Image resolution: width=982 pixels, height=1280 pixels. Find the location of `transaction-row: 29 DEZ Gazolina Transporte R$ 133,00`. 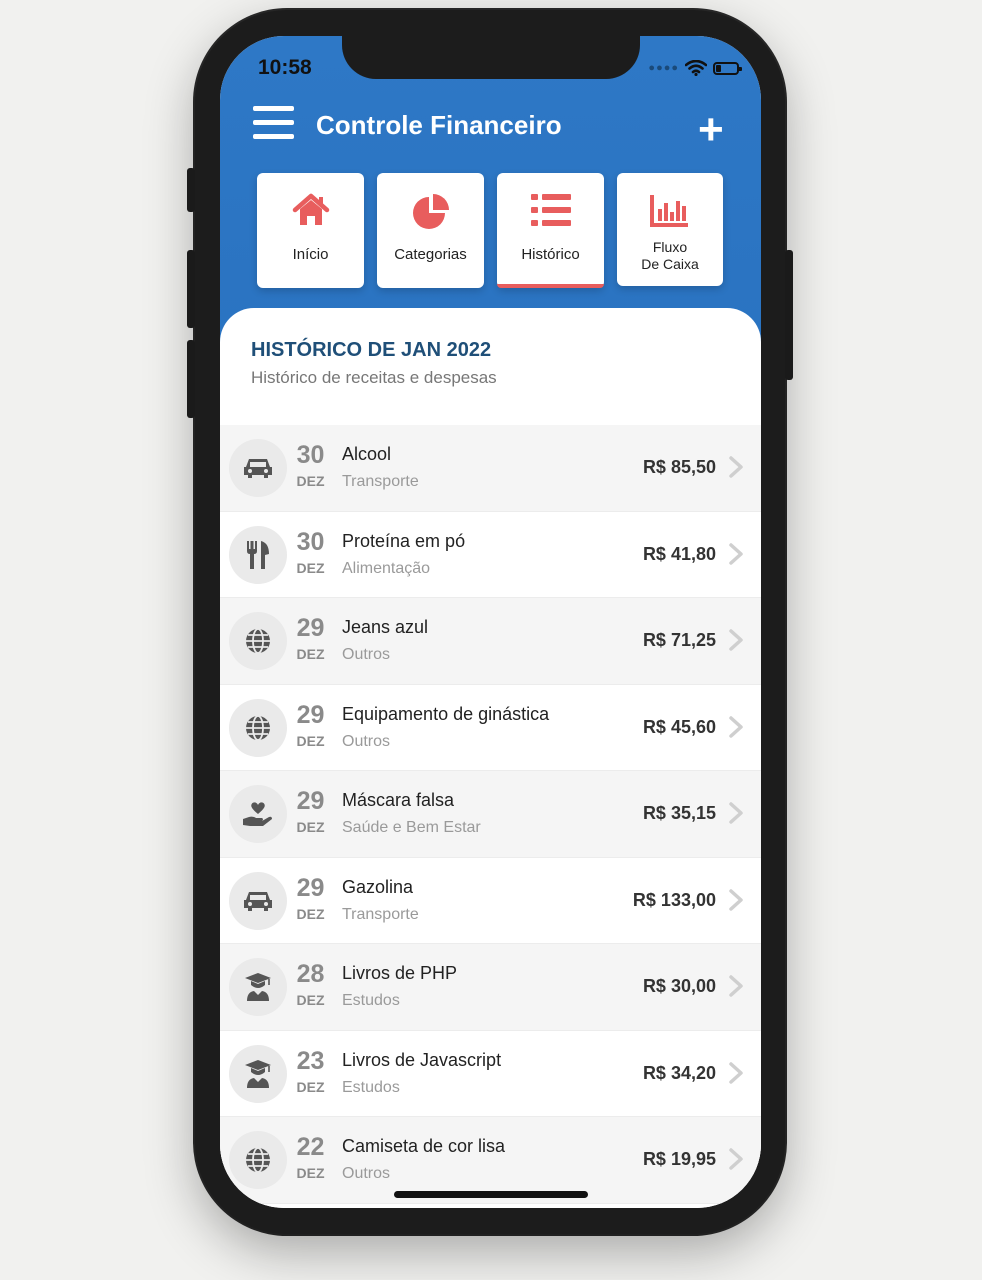

transaction-row: 29 DEZ Gazolina Transporte R$ 133,00 is located at coordinates (490, 900).